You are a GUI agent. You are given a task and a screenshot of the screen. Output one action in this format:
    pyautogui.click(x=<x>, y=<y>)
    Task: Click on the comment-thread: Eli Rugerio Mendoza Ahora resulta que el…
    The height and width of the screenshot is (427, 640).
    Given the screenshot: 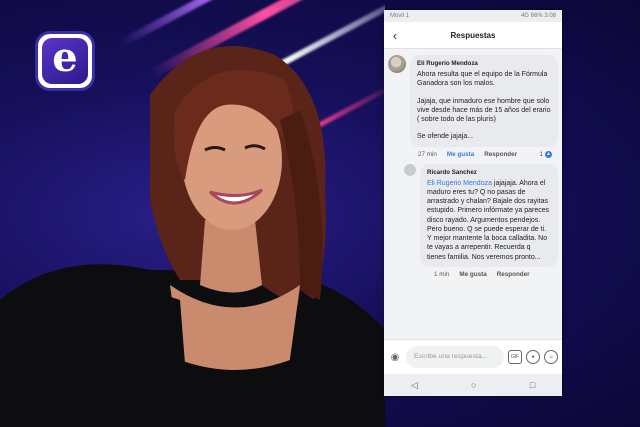 What is the action you would take?
    pyautogui.click(x=473, y=163)
    